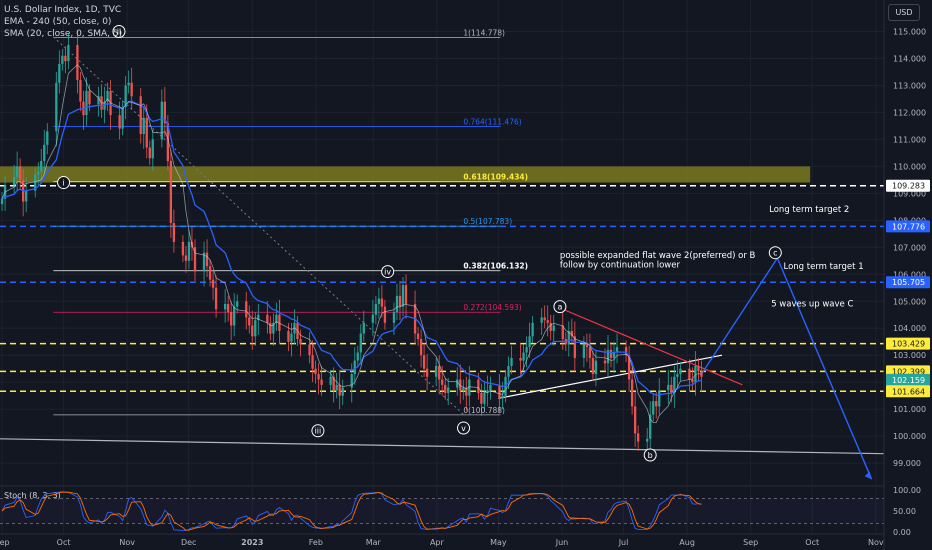  What do you see at coordinates (786, 368) in the screenshot?
I see `wave-projection-path` at bounding box center [786, 368].